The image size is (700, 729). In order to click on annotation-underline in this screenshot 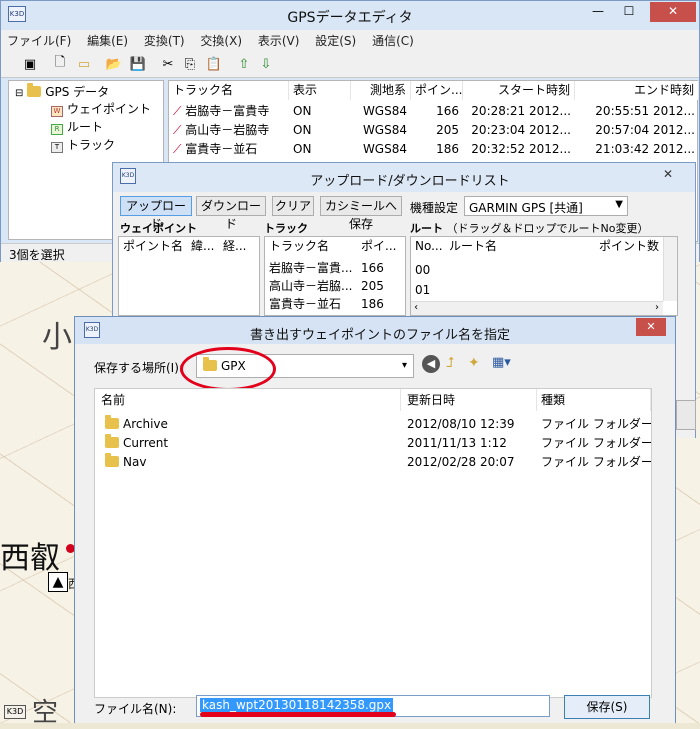, I will do `click(298, 714)`.